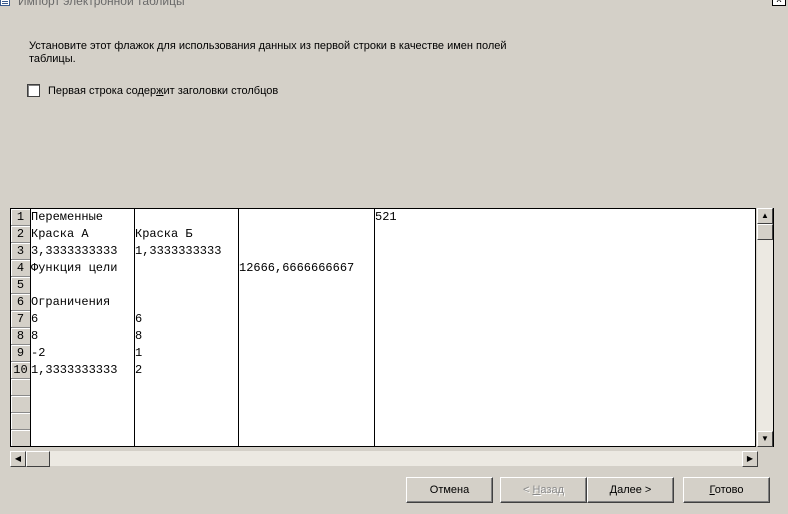 The height and width of the screenshot is (514, 788). I want to click on row-number: 7, so click(20, 319).